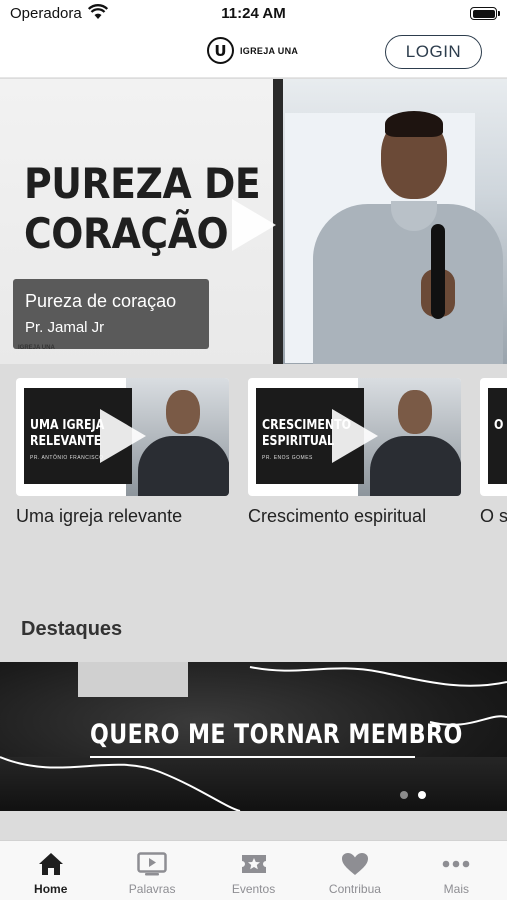 The image size is (507, 900). I want to click on tab-label: Eventos, so click(253, 889).